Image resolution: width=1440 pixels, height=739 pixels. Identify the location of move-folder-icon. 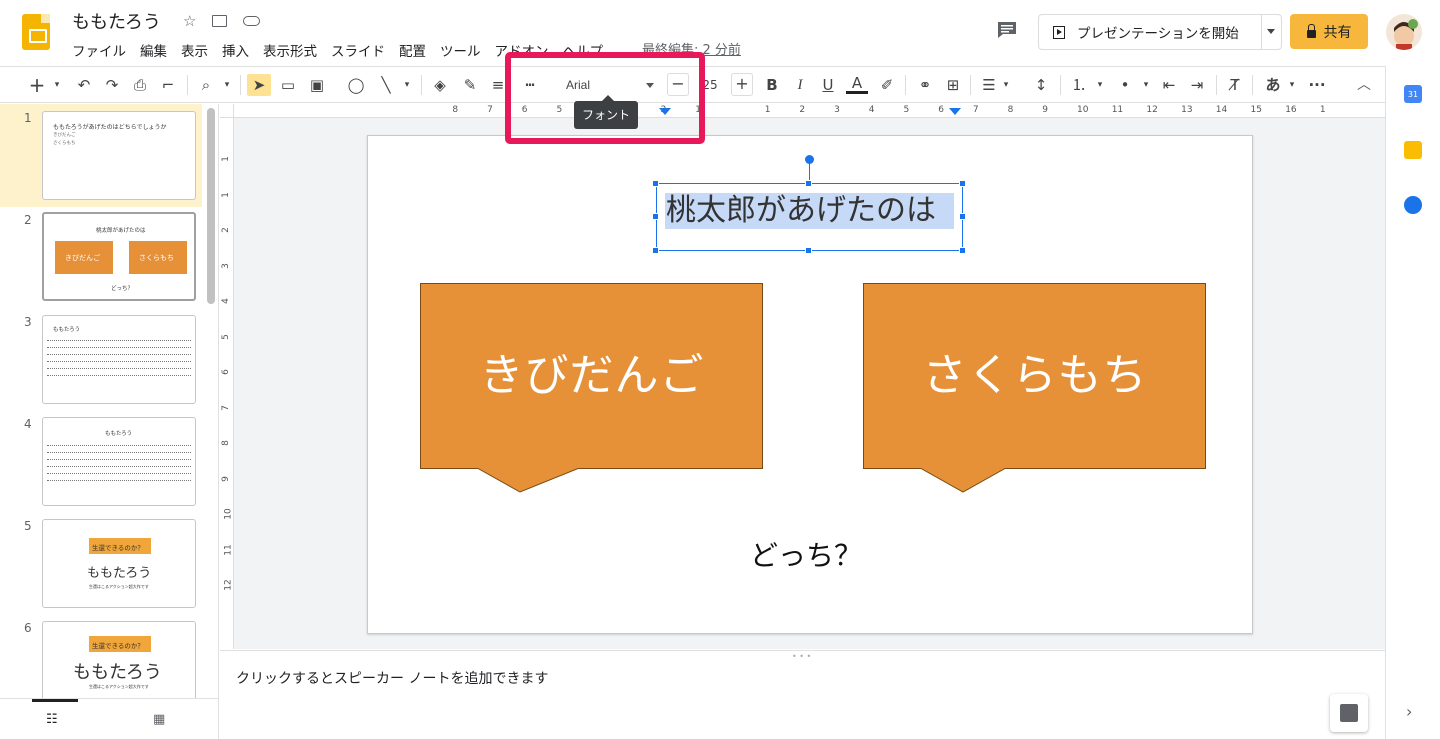
(219, 21).